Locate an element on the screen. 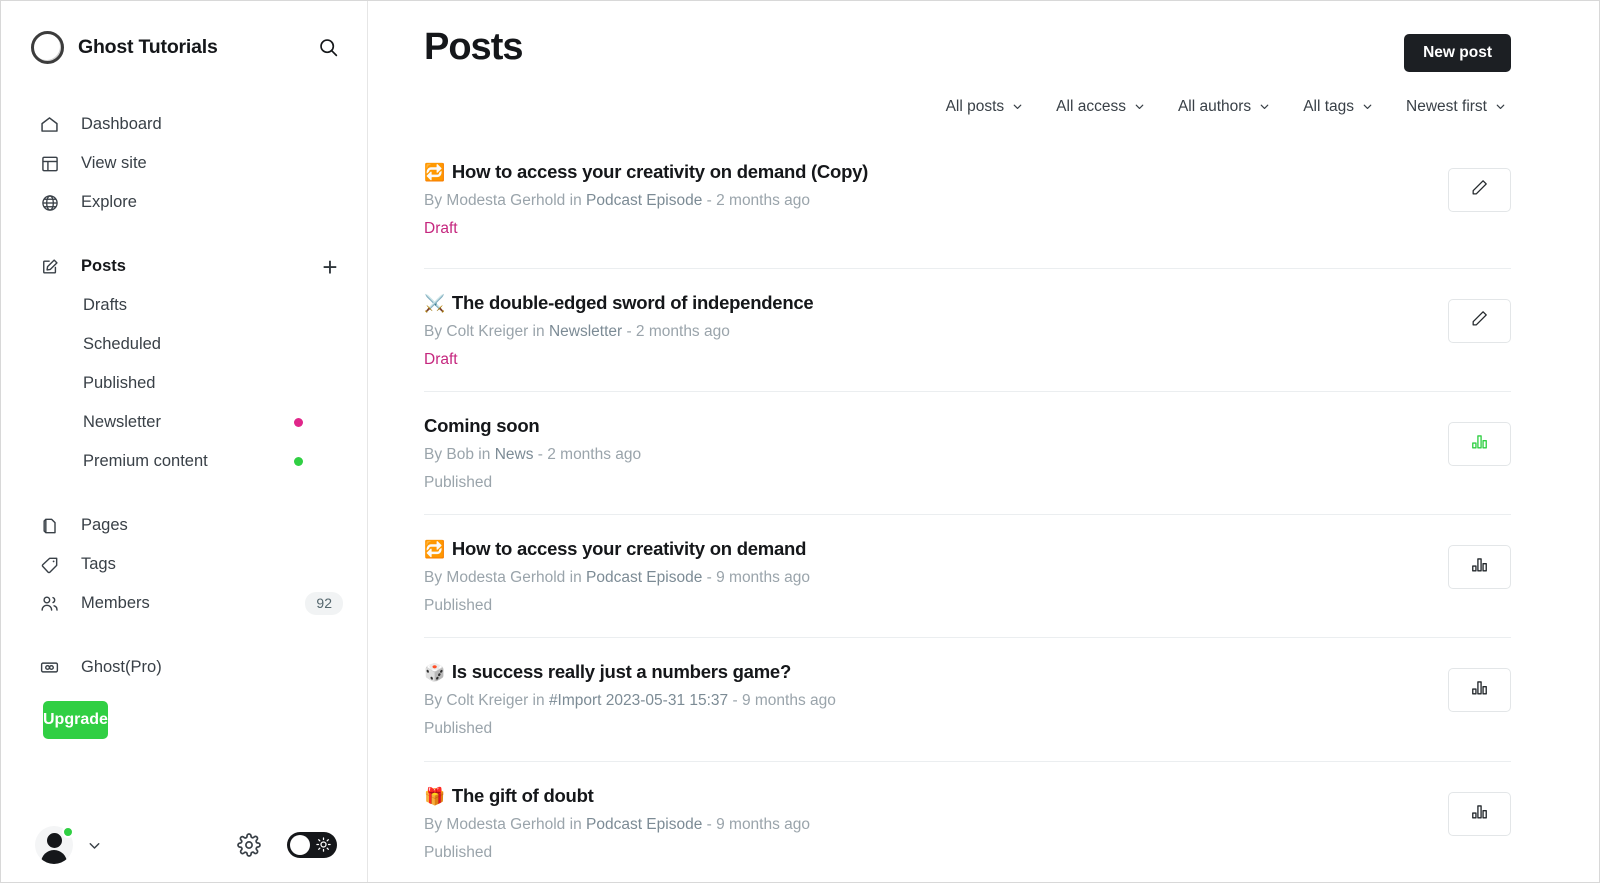 The image size is (1600, 883). post-title: Coming soon is located at coordinates (936, 425).